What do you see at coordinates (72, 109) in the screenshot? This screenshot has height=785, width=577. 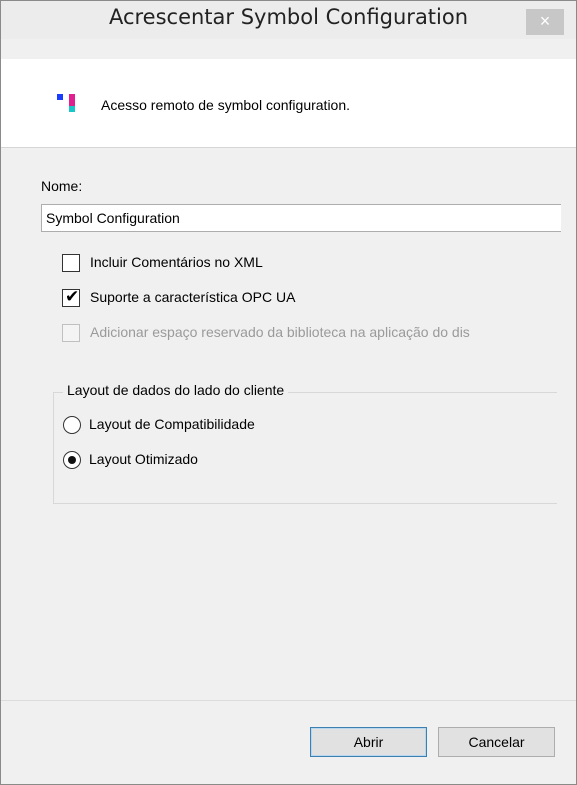 I see `icon-square-cyan` at bounding box center [72, 109].